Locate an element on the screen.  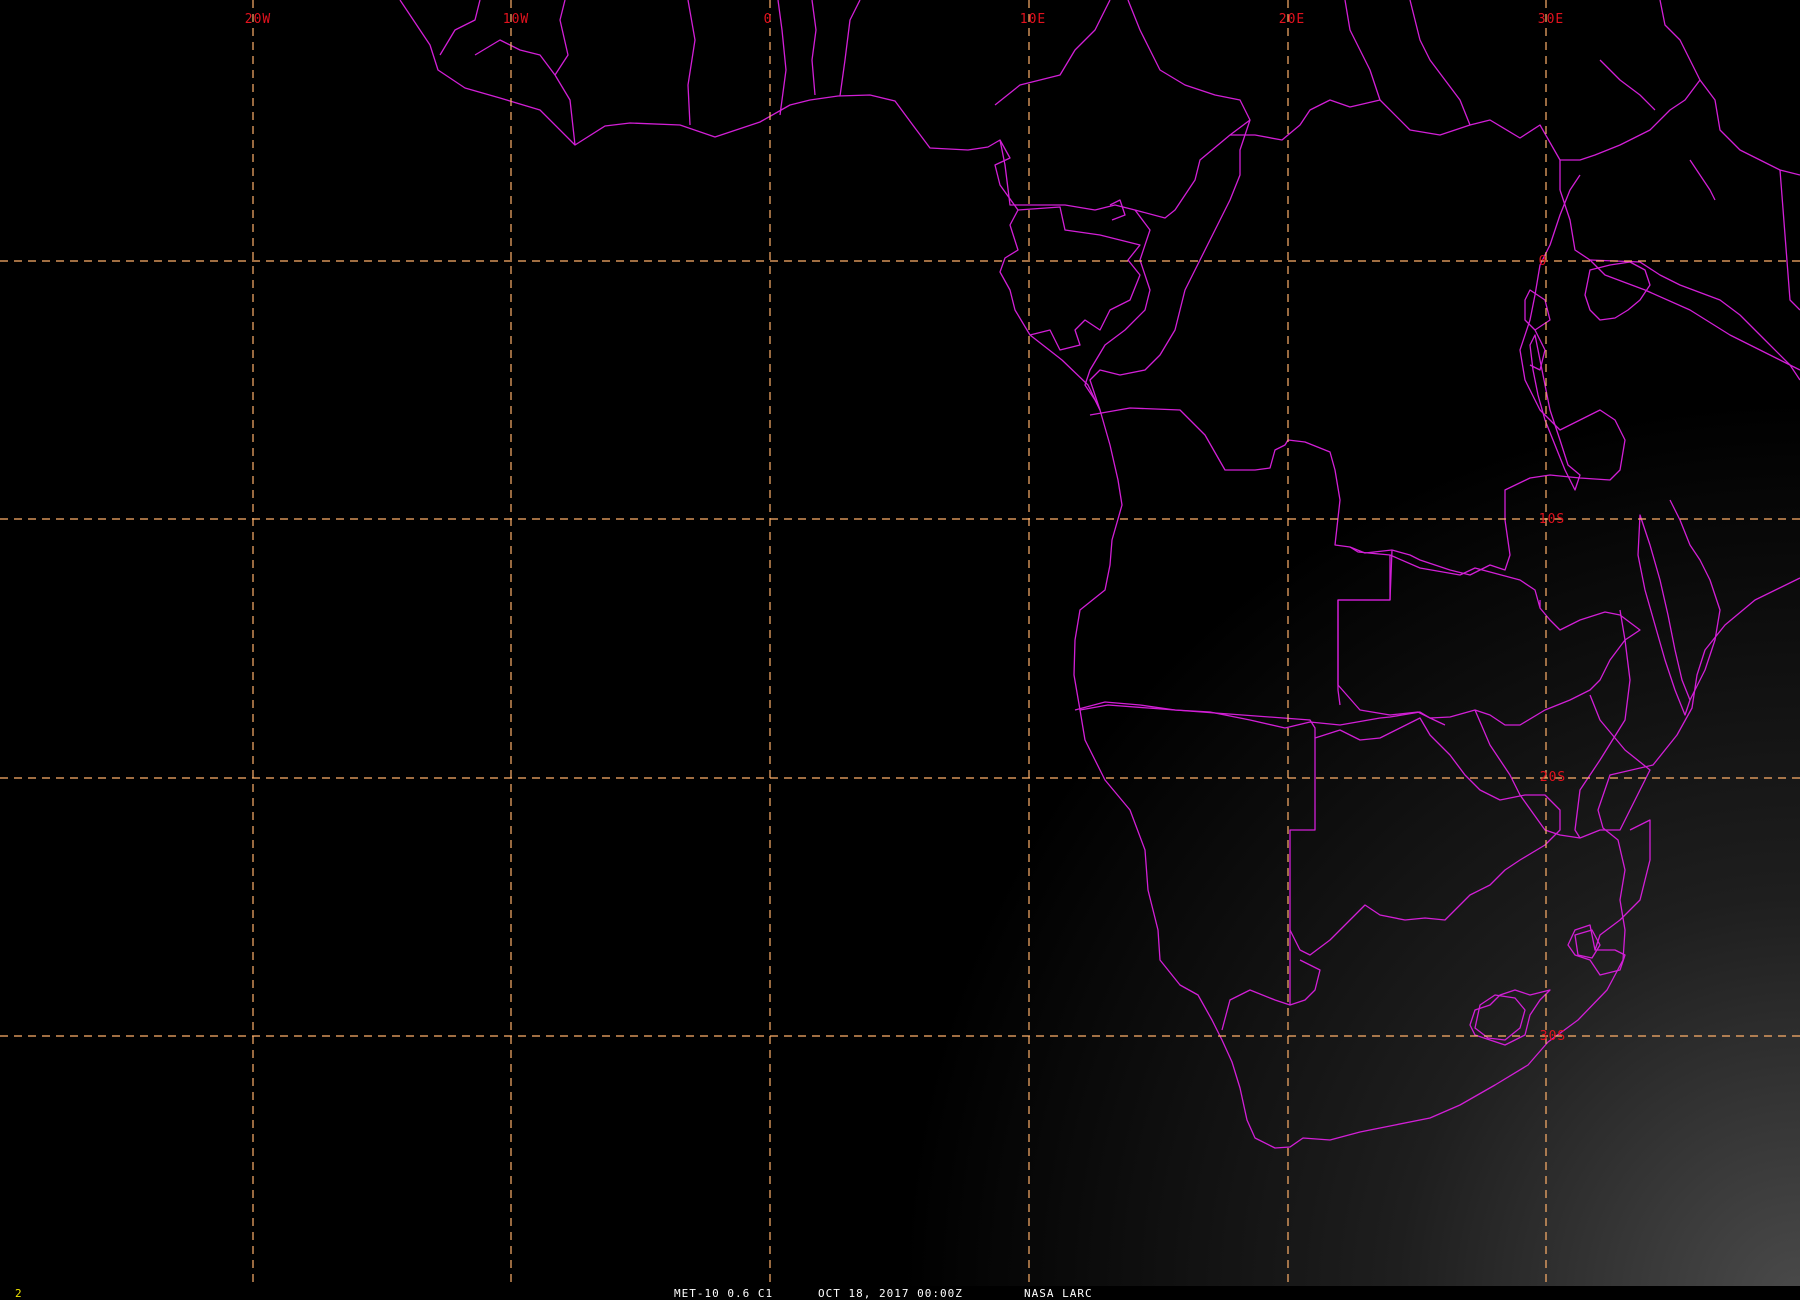
lat-label-0: 0 is located at coordinates (1543, 261).